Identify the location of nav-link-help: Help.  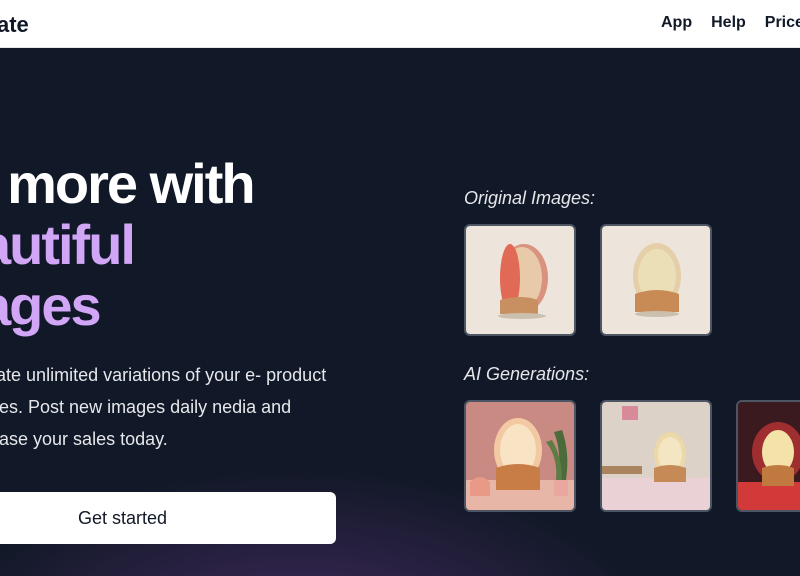
(728, 23).